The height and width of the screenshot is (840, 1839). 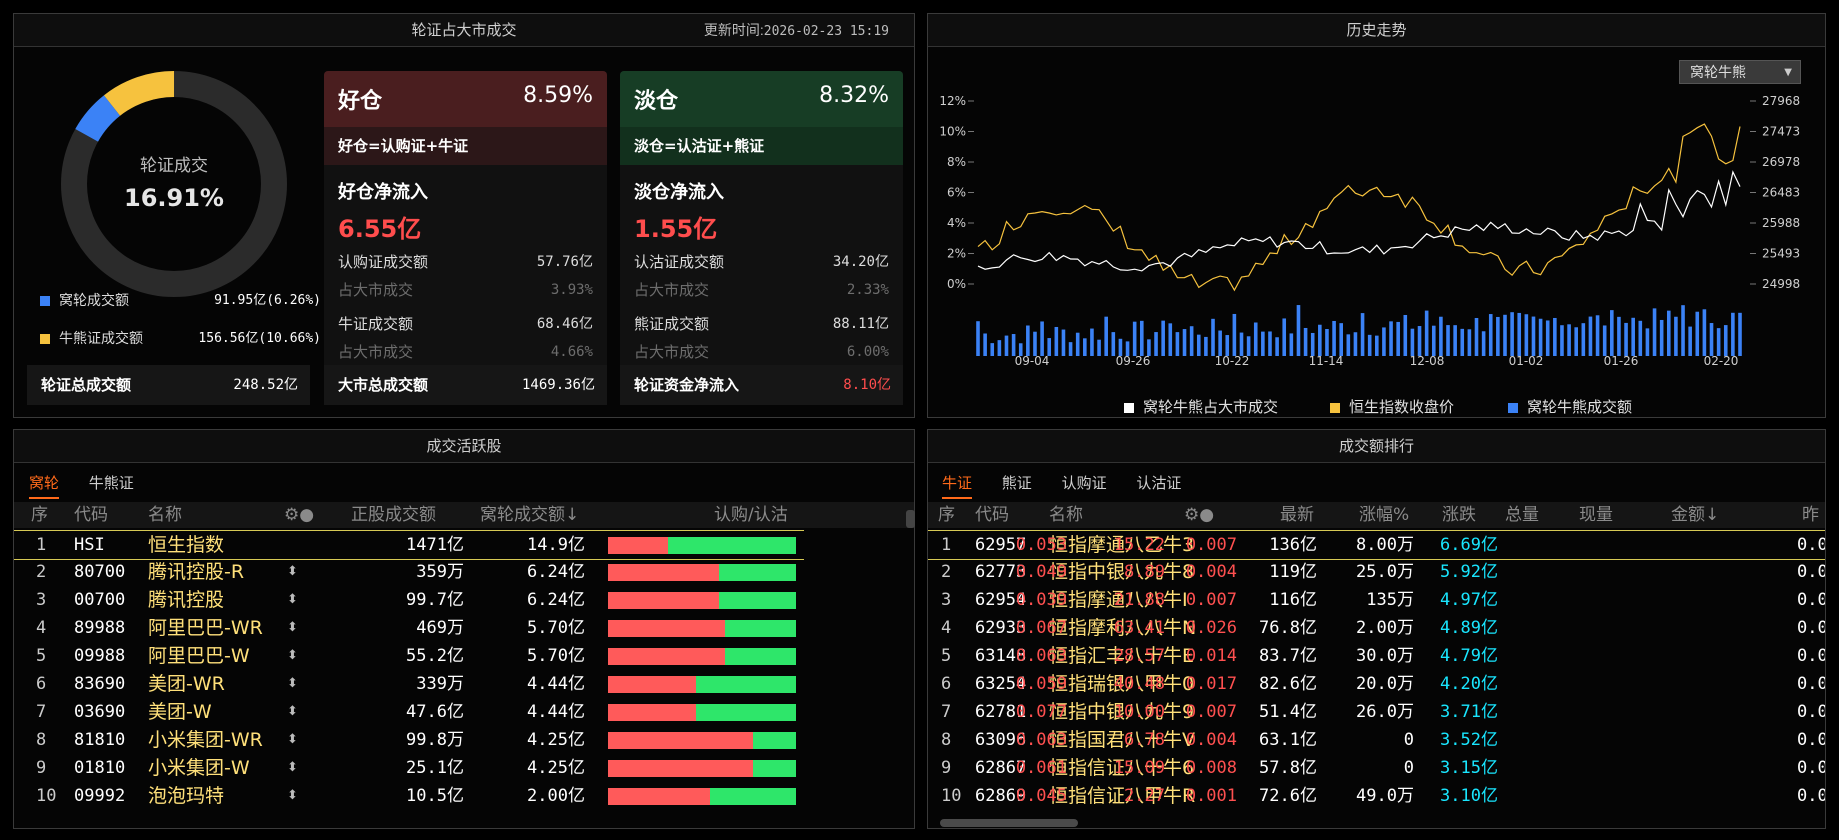 I want to click on table-row: 1 HSI 恒生指数 1471亿 14.9亿, so click(x=409, y=545).